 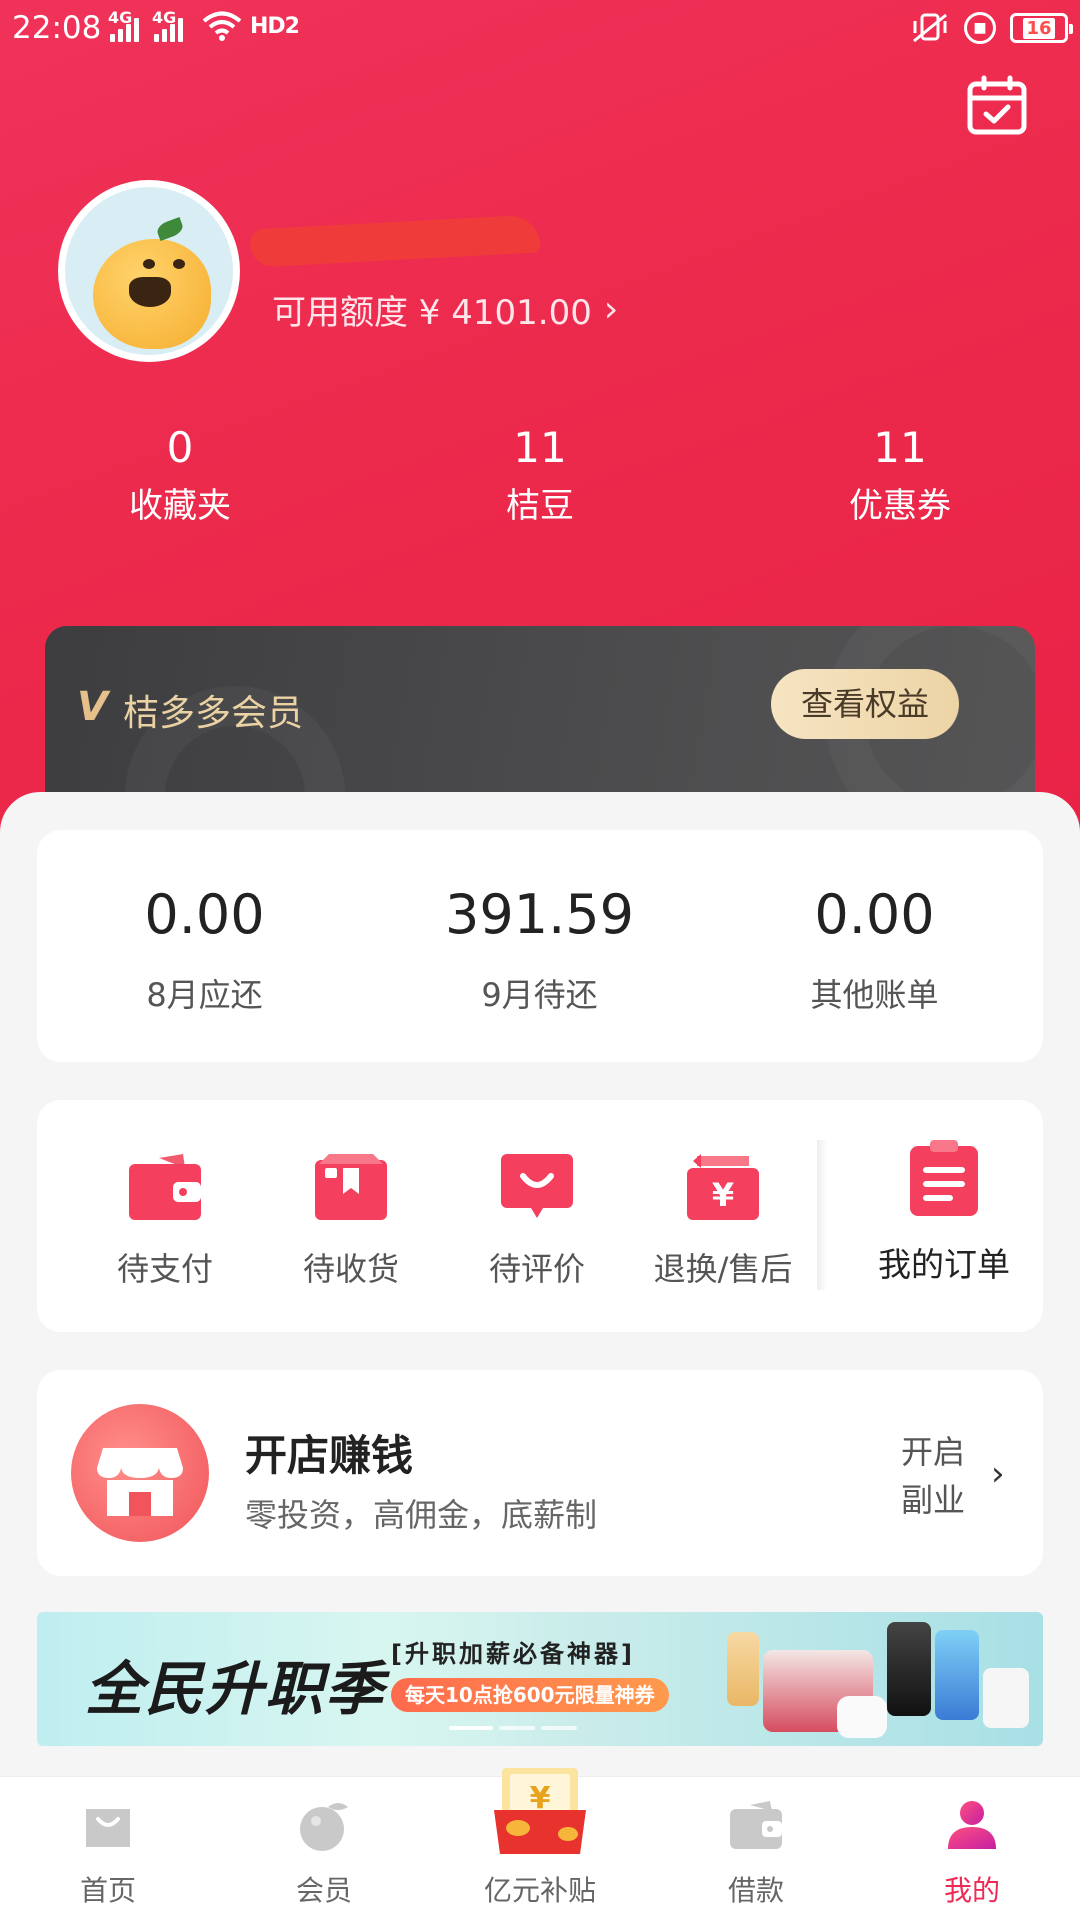 What do you see at coordinates (540, 716) in the screenshot?
I see `vip-card: V 桔多多会员 查看权益` at bounding box center [540, 716].